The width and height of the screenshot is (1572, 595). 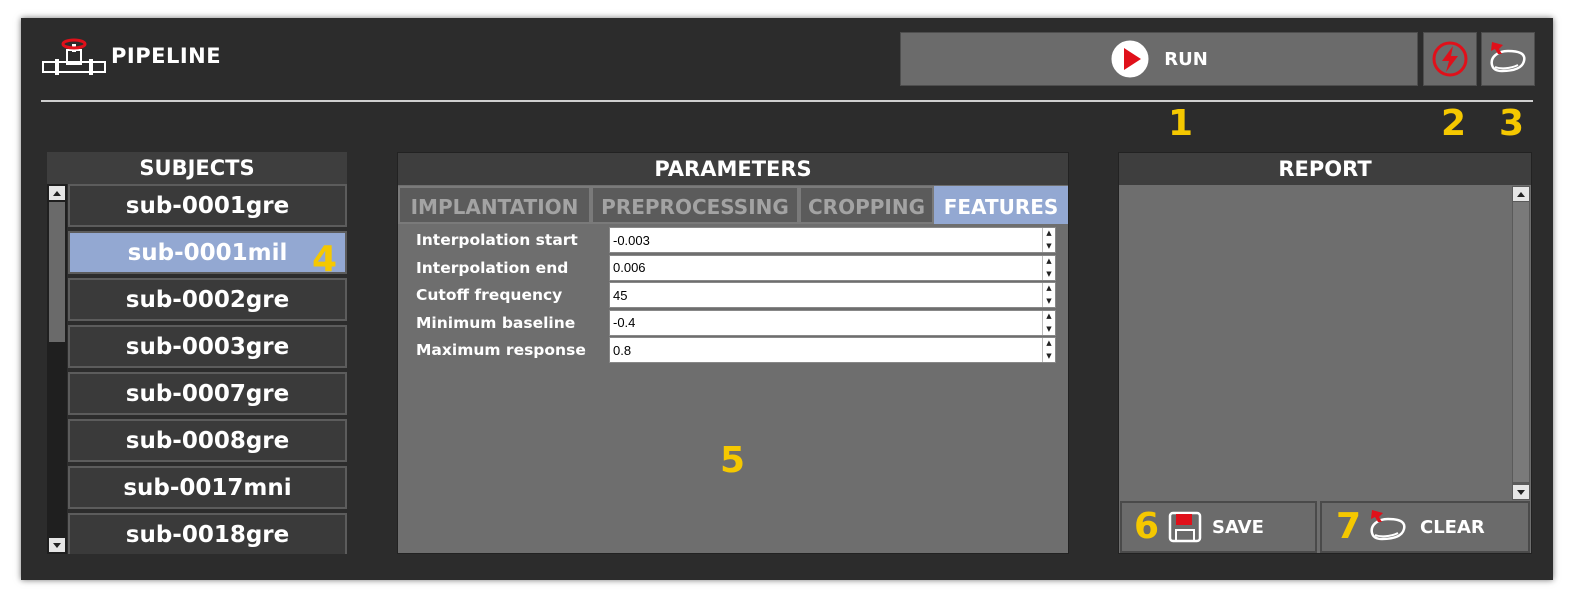 What do you see at coordinates (826, 240) in the screenshot?
I see `param-value: -0.003` at bounding box center [826, 240].